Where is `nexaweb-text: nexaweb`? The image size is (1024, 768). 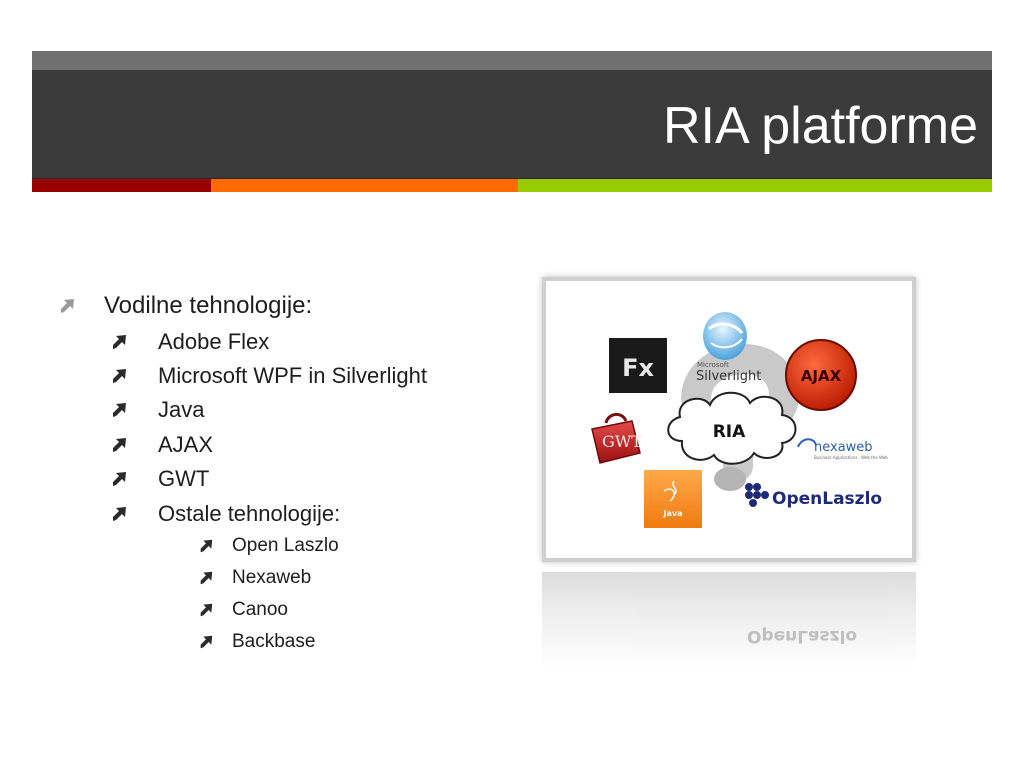
nexaweb-text: nexaweb is located at coordinates (843, 447).